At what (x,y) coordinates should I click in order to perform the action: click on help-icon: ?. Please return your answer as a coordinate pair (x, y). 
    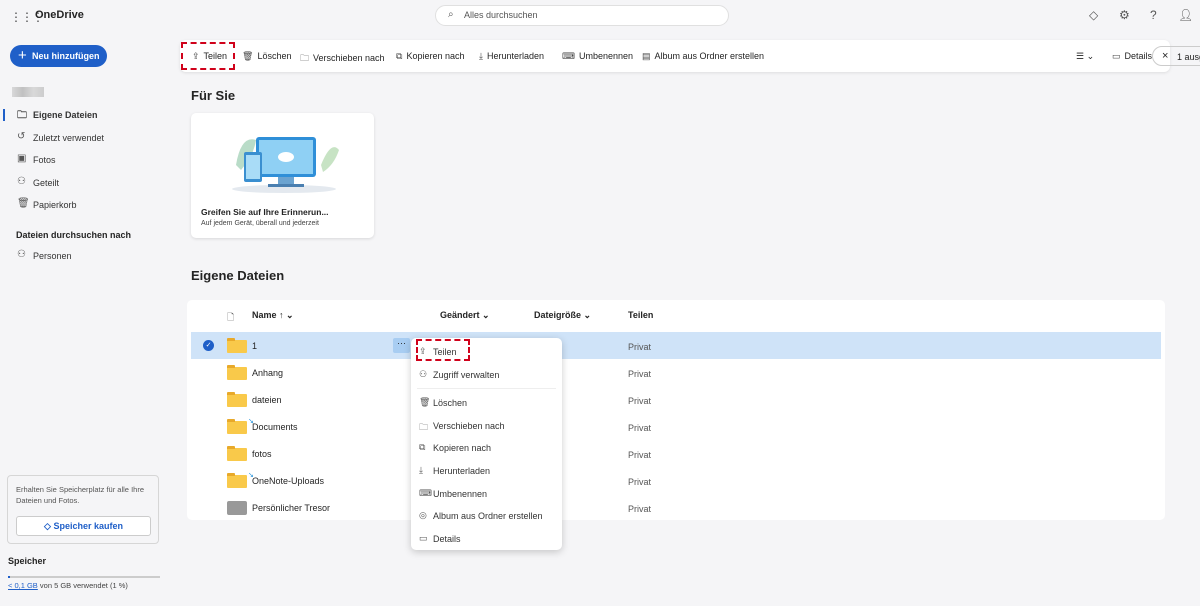
    Looking at the image, I should click on (1153, 15).